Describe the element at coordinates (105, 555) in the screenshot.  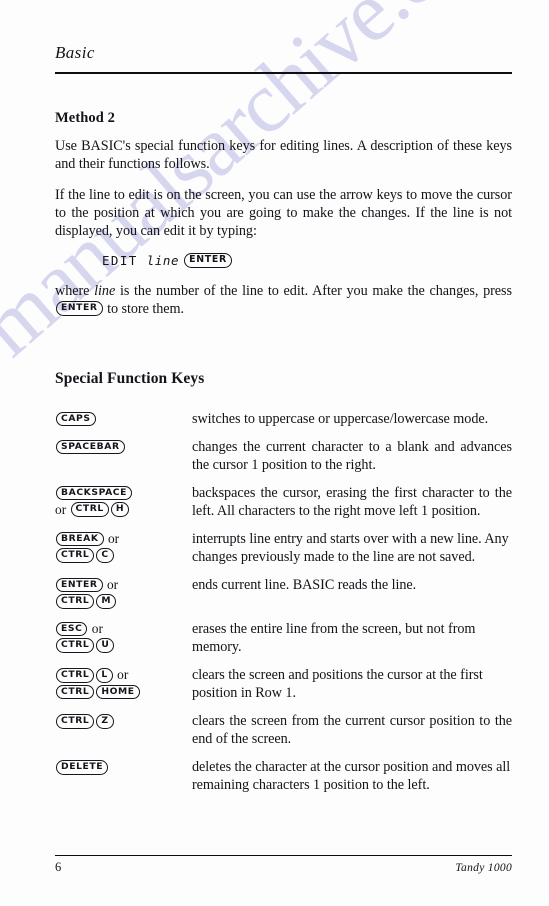
I see `keycap-c: C` at that location.